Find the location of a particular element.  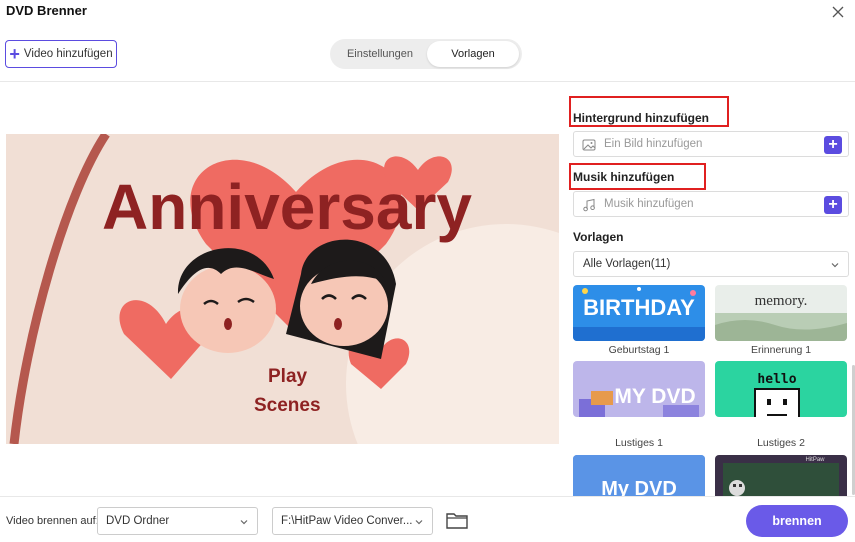

add-video-button: + Video hinzufügen is located at coordinates (61, 54).